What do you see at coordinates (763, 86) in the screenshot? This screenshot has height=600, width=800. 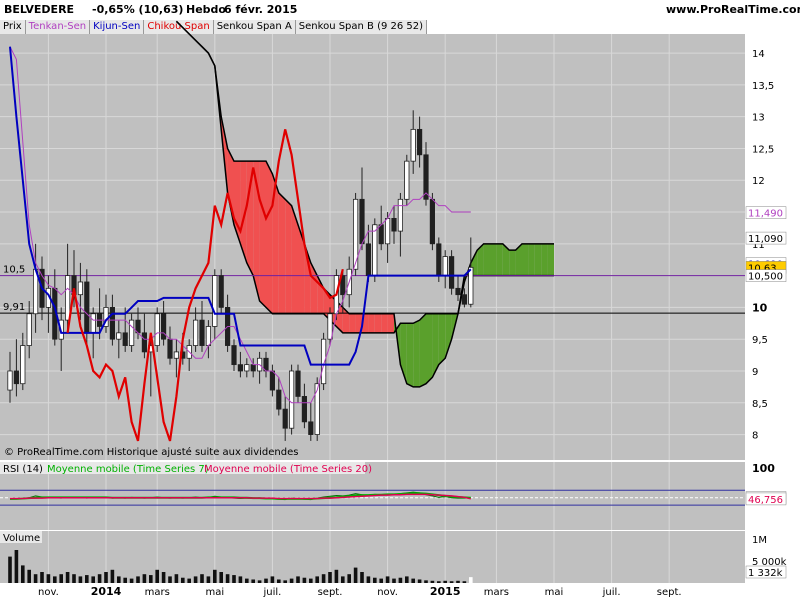 I see `y-tick-label: 13,5` at bounding box center [763, 86].